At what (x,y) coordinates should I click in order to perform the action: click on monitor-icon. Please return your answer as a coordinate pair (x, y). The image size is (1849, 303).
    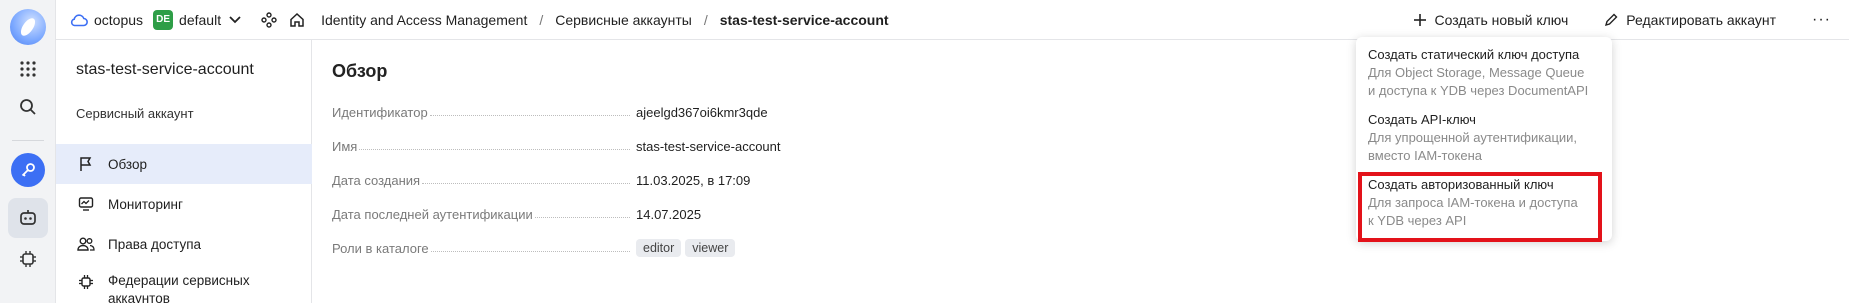
    Looking at the image, I should click on (86, 204).